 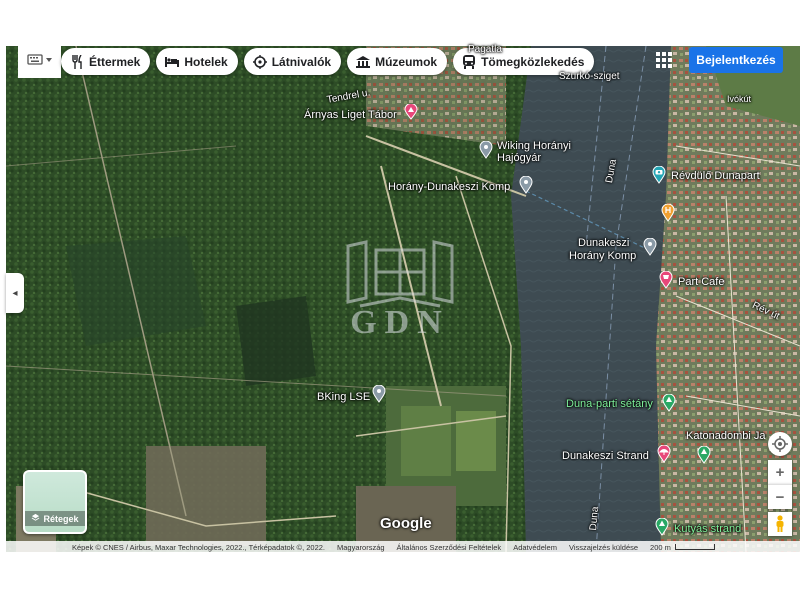 I want to click on zoom-in-button: +, so click(x=780, y=472).